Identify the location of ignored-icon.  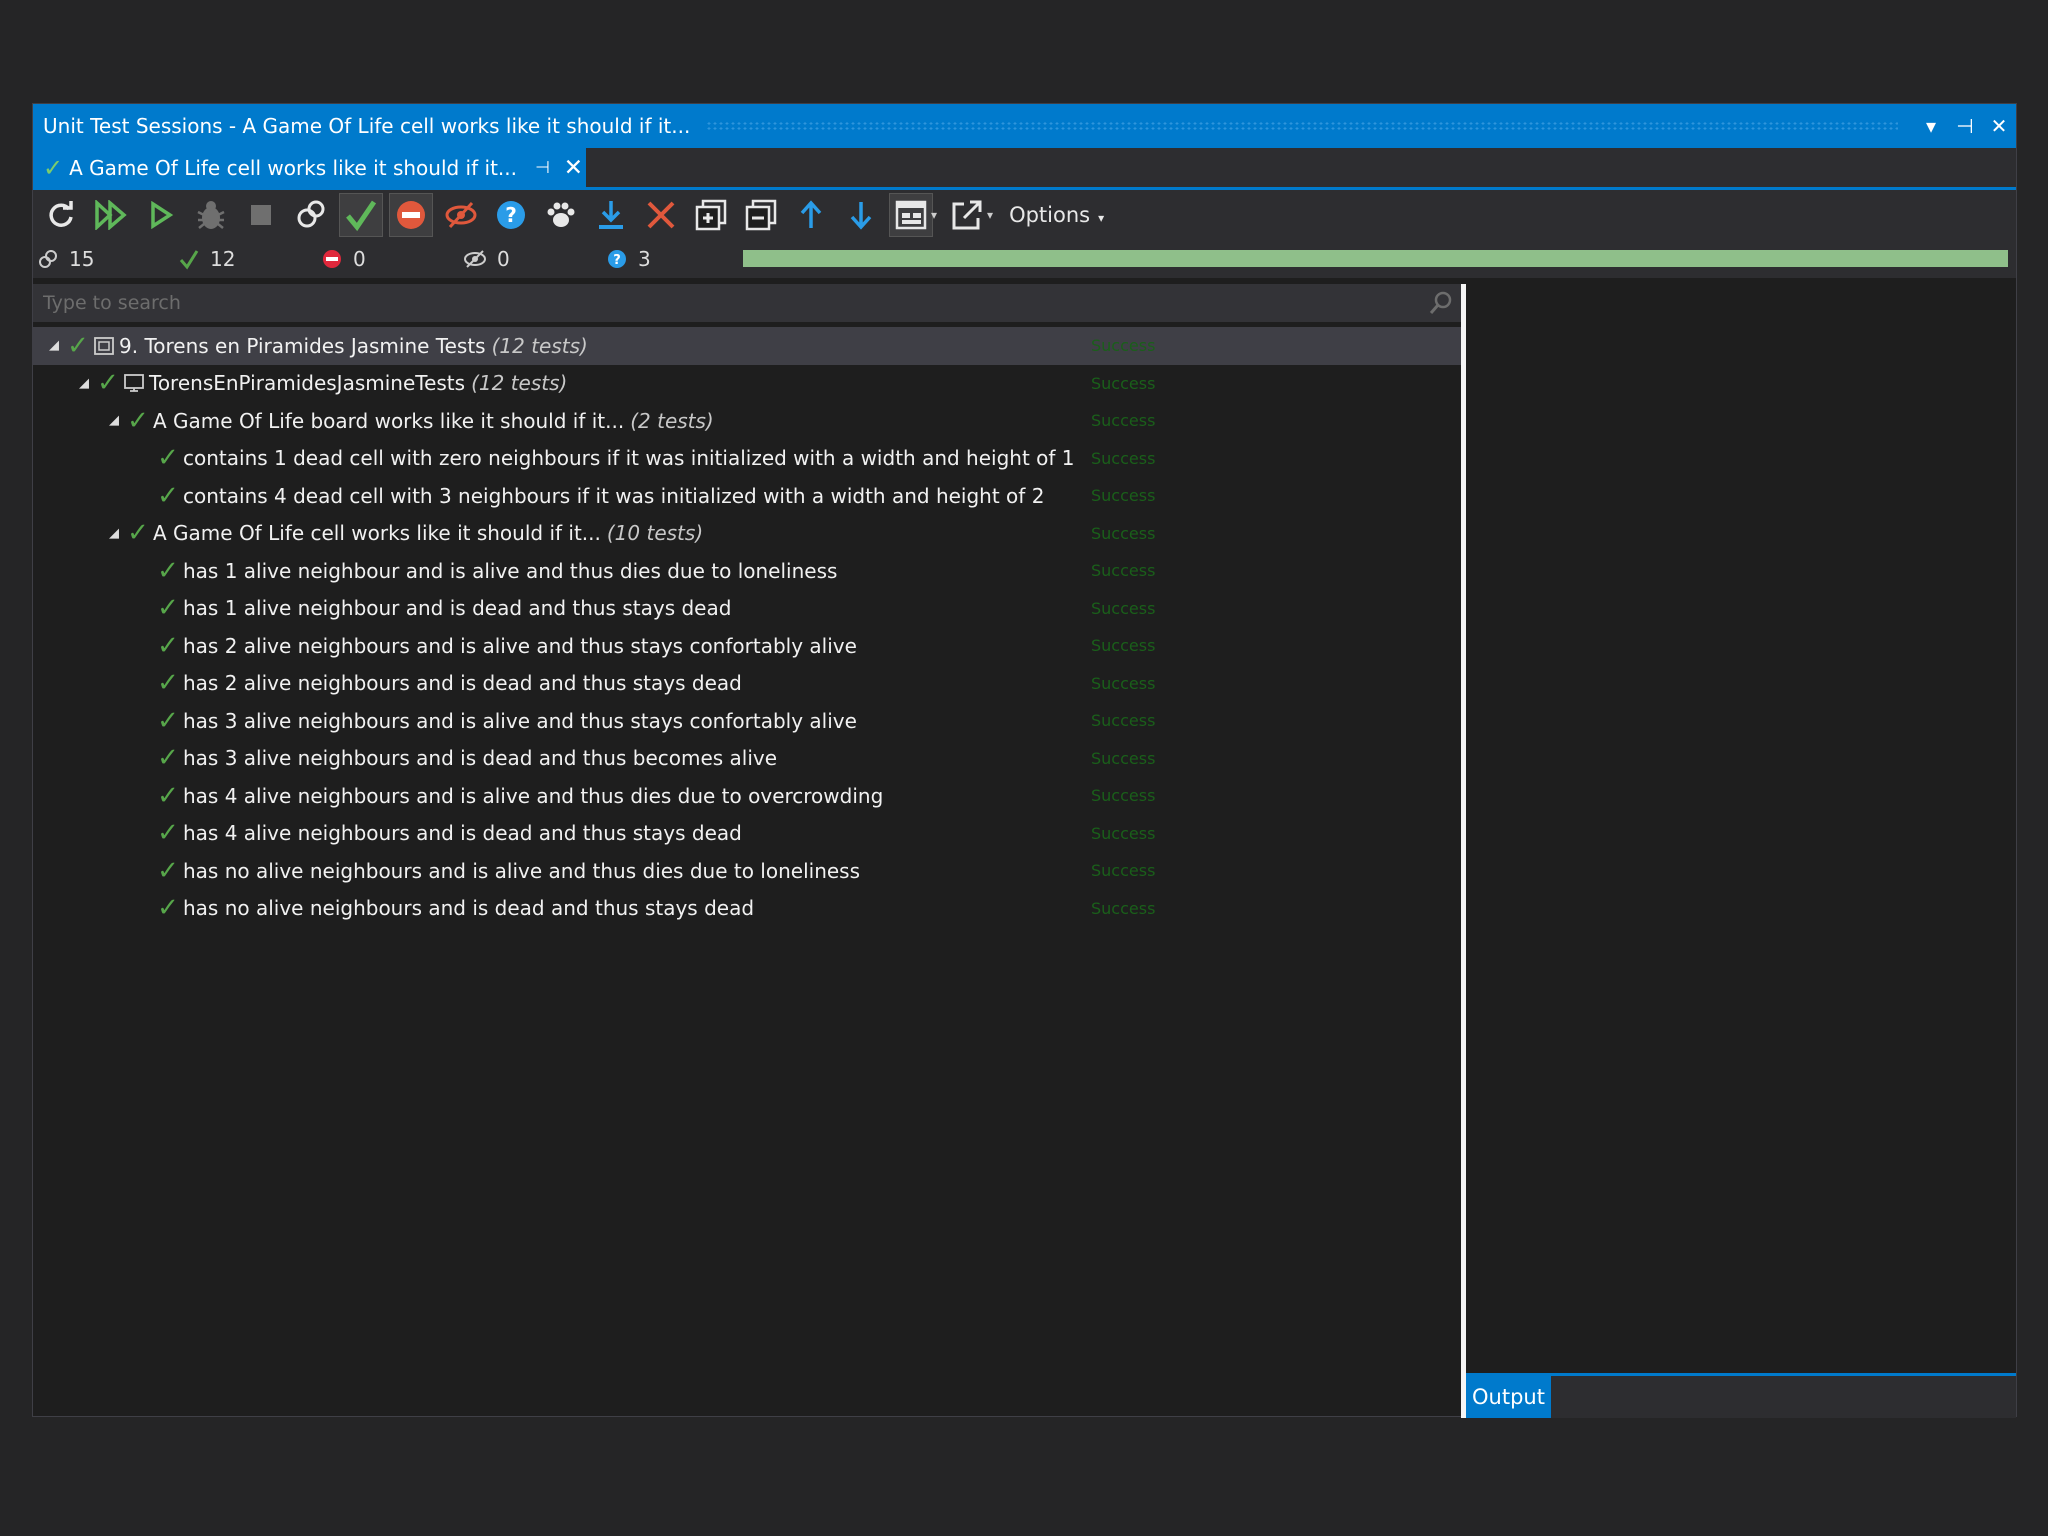
(475, 259).